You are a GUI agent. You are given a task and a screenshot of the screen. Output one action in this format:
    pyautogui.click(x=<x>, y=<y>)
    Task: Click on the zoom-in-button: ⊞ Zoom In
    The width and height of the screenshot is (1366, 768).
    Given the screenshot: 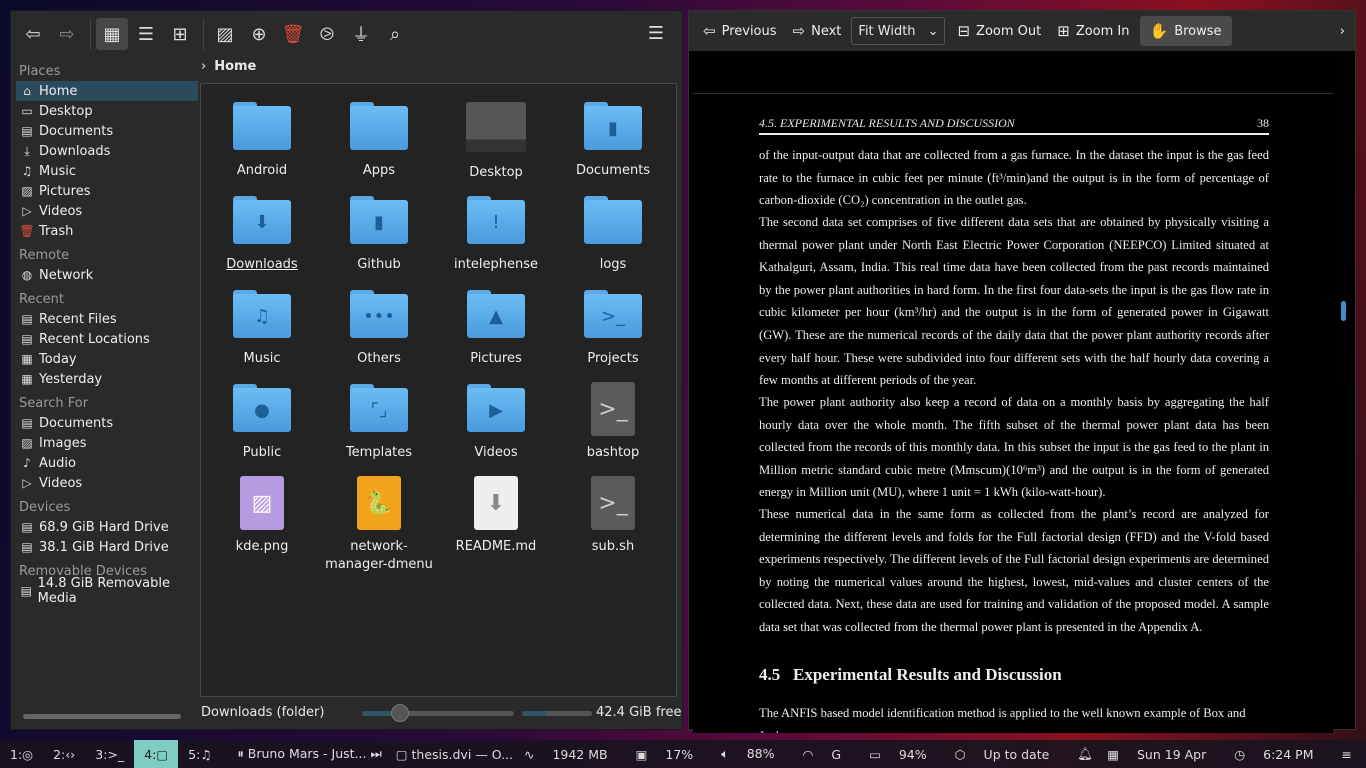 What is the action you would take?
    pyautogui.click(x=1093, y=31)
    